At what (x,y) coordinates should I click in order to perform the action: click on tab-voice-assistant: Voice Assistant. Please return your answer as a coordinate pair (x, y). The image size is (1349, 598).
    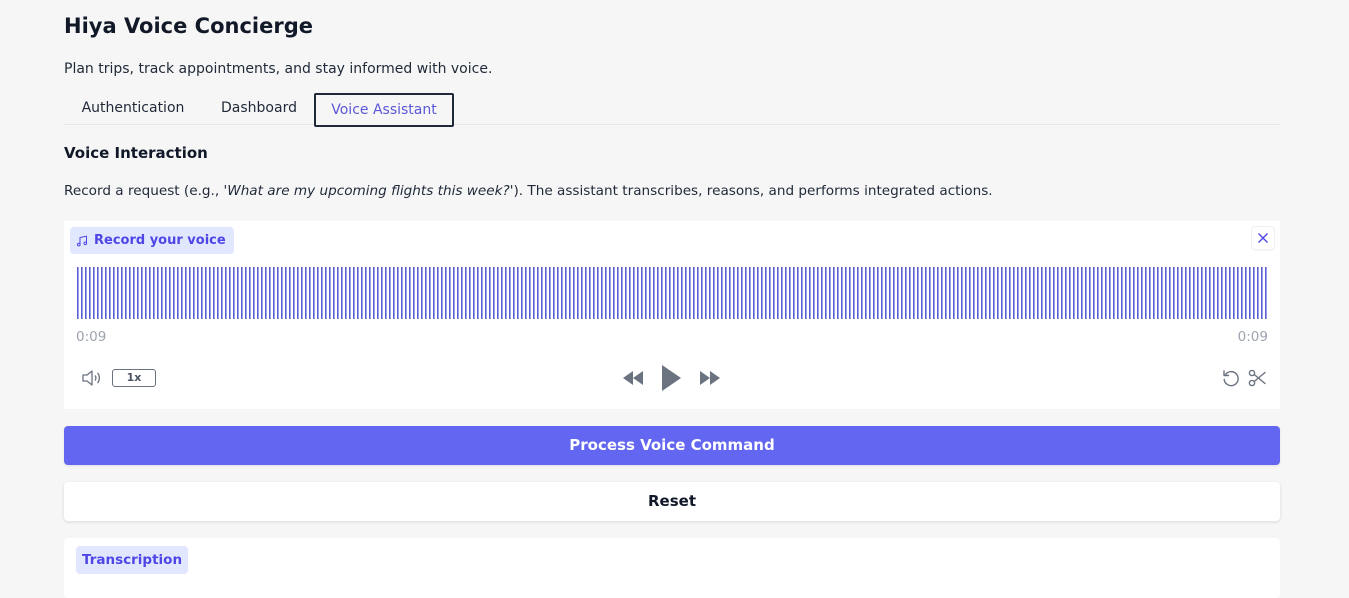
    Looking at the image, I should click on (384, 110).